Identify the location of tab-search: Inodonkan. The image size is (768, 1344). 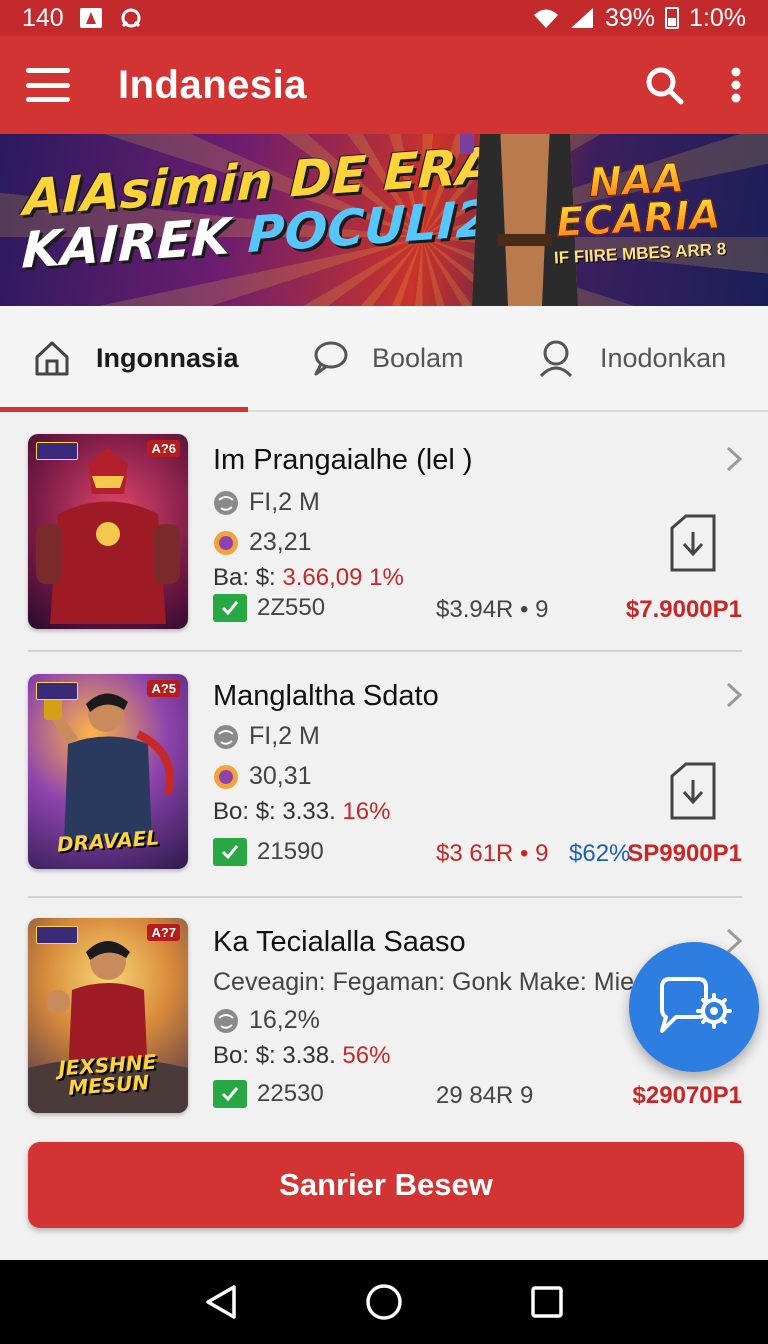
(642, 358).